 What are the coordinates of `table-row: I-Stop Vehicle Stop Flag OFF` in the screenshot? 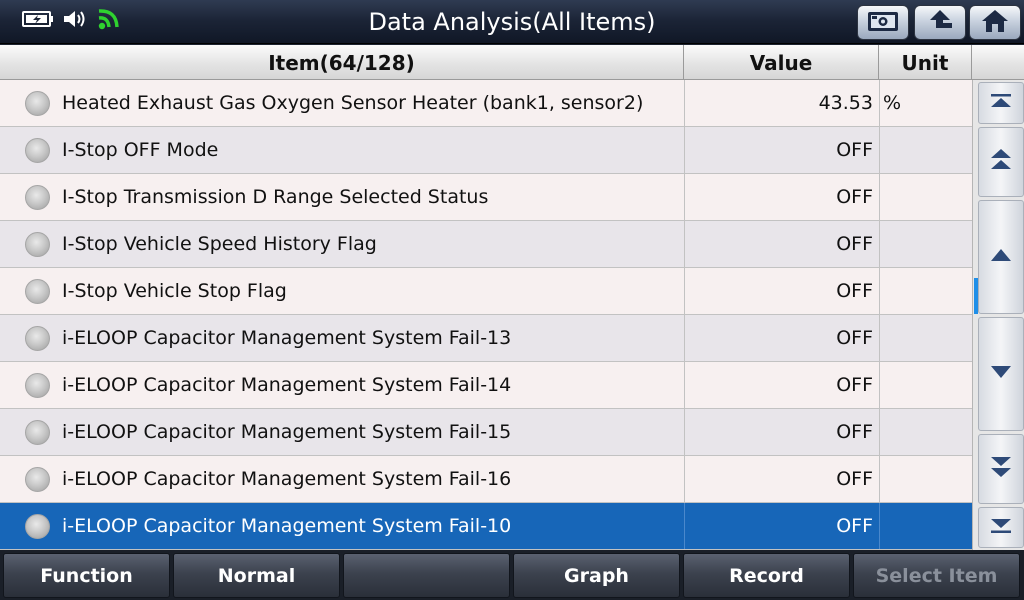 It's located at (486, 291).